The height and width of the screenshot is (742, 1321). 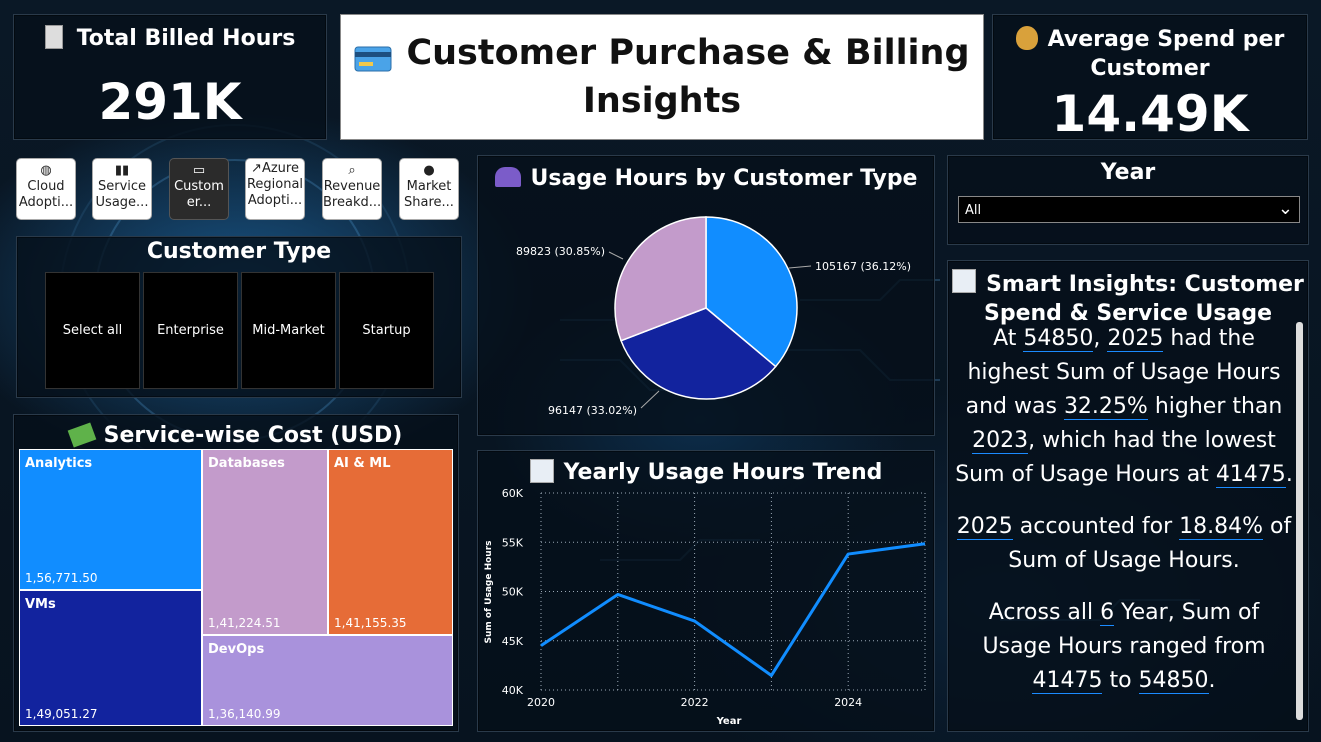 I want to click on text: higher than, so click(x=1215, y=406).